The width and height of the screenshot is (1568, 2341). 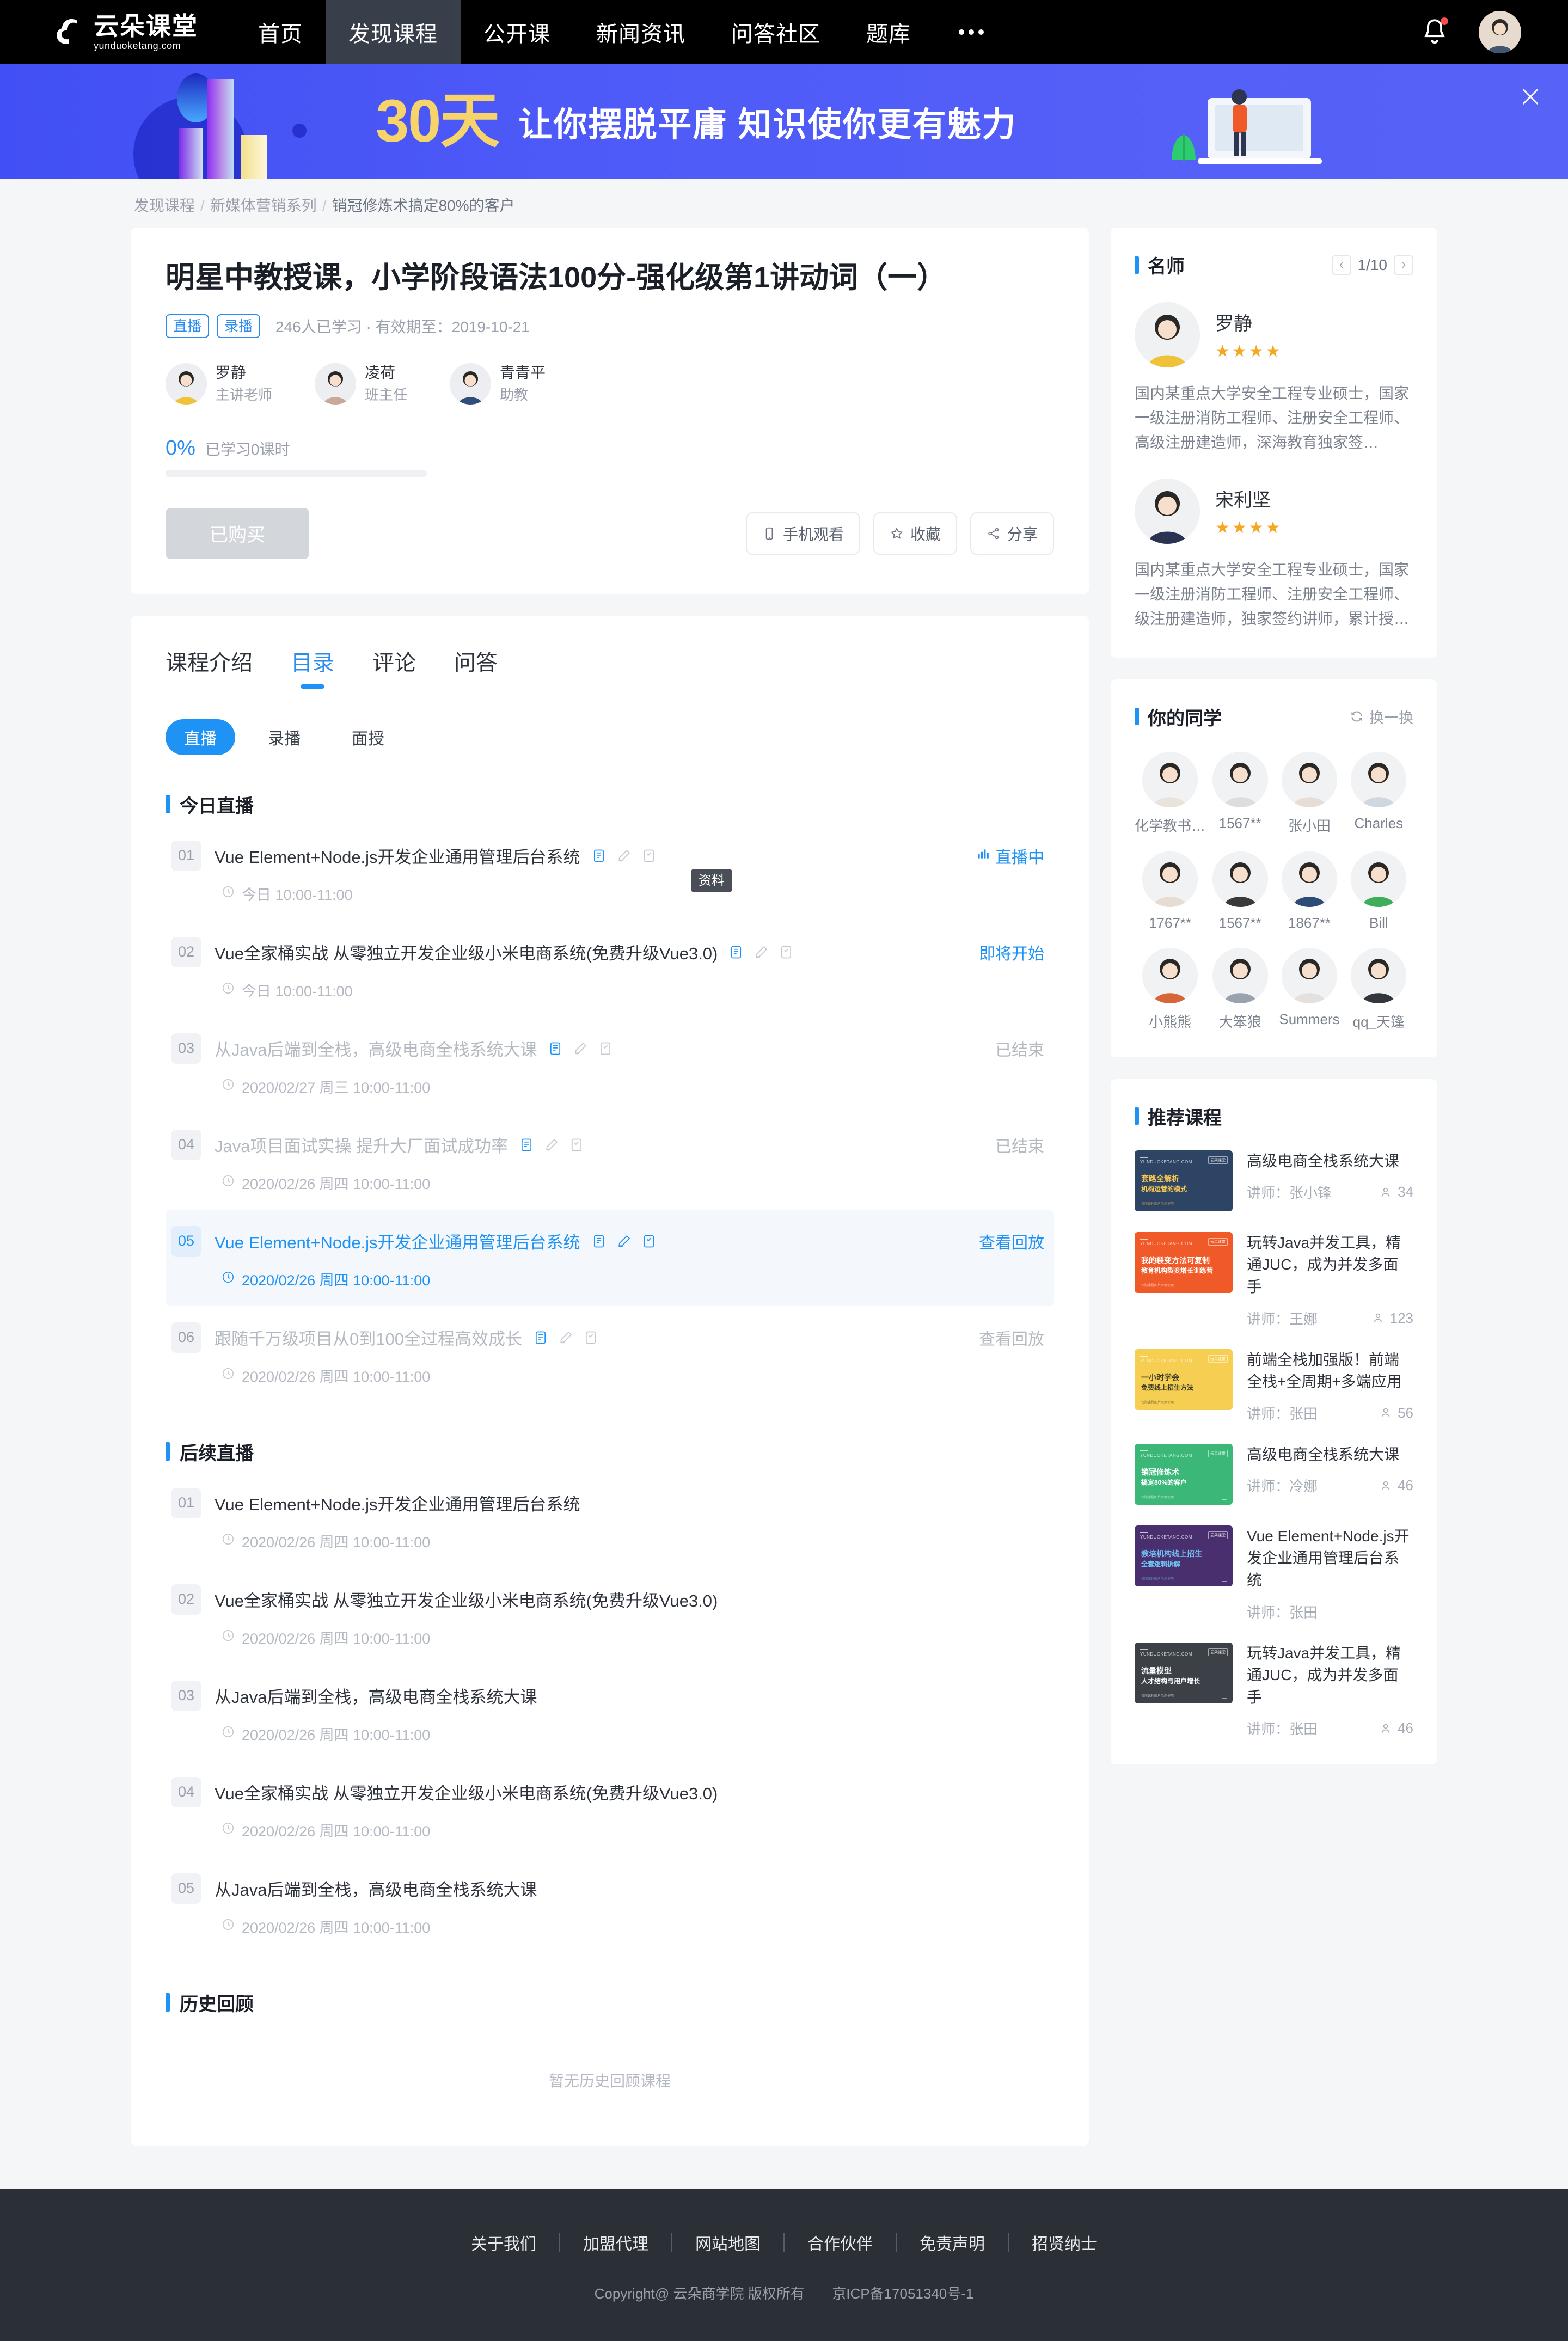 I want to click on classmate-item: Summers, so click(x=1309, y=989).